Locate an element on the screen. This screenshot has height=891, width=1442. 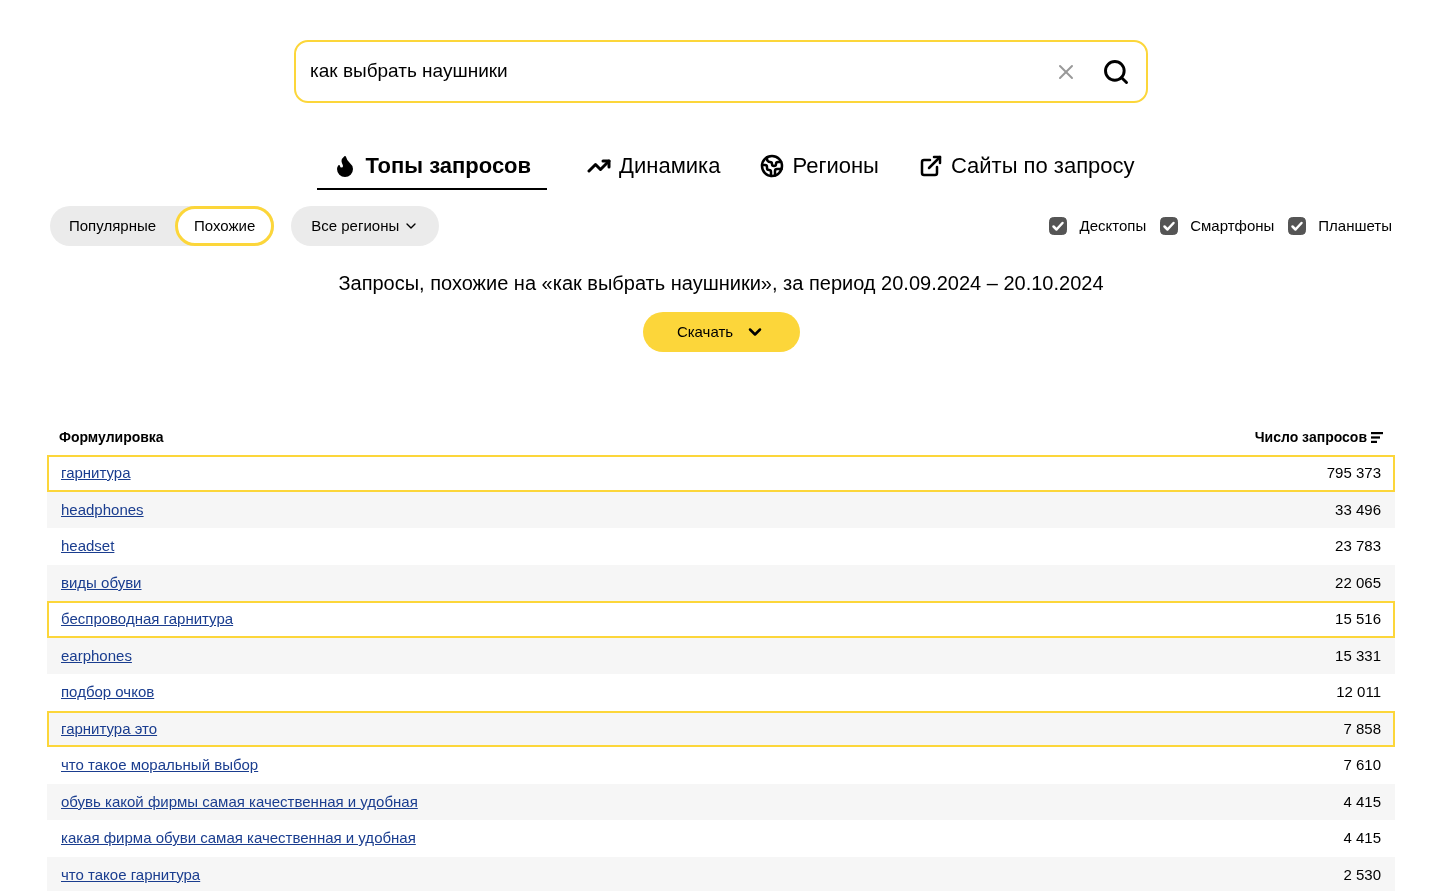
search-icon is located at coordinates (1116, 71).